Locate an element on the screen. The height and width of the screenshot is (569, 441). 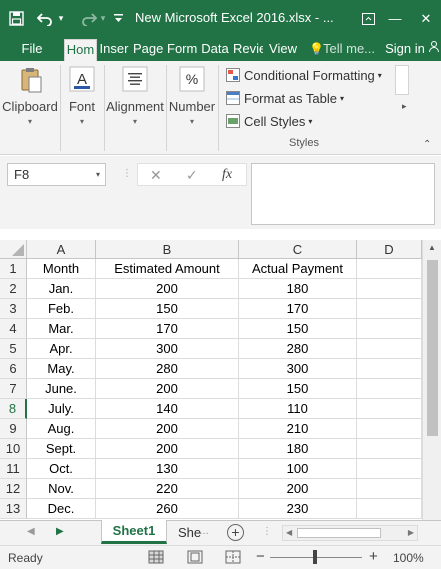
sign-in-link: Sign in is located at coordinates (405, 50).